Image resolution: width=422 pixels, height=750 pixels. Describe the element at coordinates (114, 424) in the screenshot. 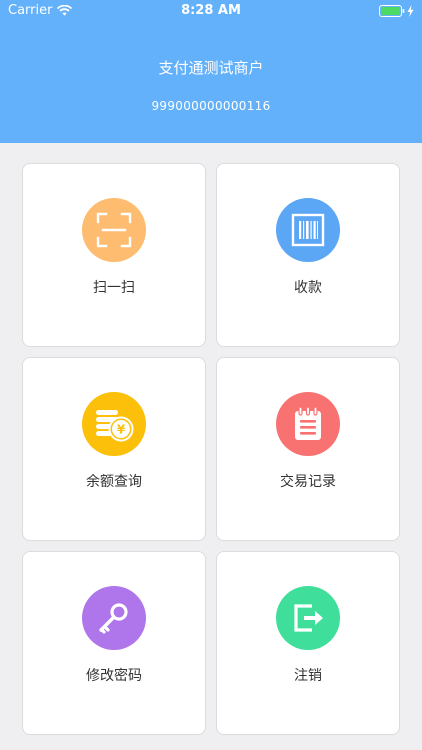

I see `coins-icon: ¥` at that location.